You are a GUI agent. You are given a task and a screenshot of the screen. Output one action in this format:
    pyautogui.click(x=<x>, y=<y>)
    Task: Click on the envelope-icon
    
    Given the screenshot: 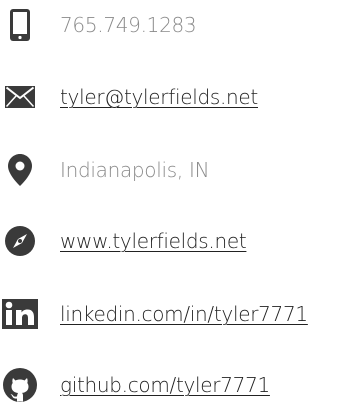 What is the action you would take?
    pyautogui.click(x=20, y=97)
    